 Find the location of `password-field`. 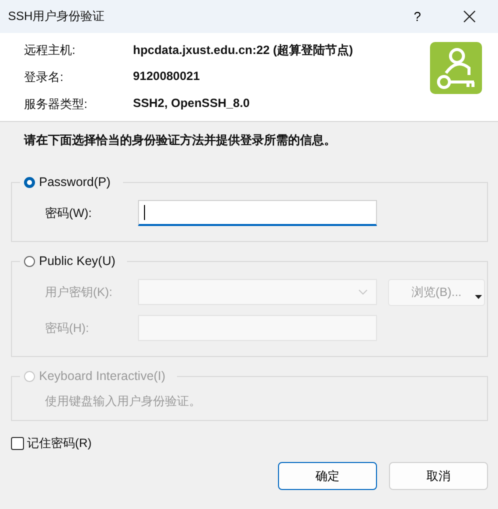

password-field is located at coordinates (257, 213).